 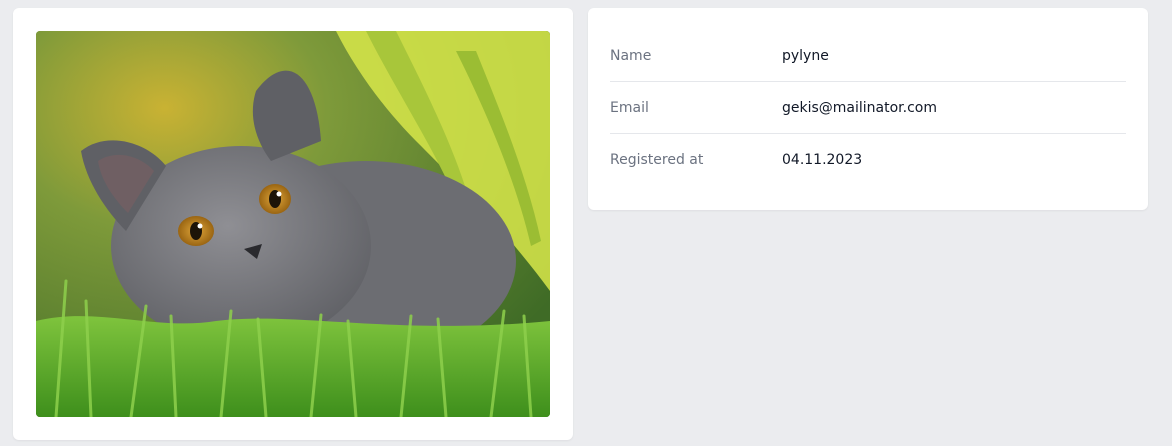 What do you see at coordinates (629, 107) in the screenshot?
I see `email-label: Email` at bounding box center [629, 107].